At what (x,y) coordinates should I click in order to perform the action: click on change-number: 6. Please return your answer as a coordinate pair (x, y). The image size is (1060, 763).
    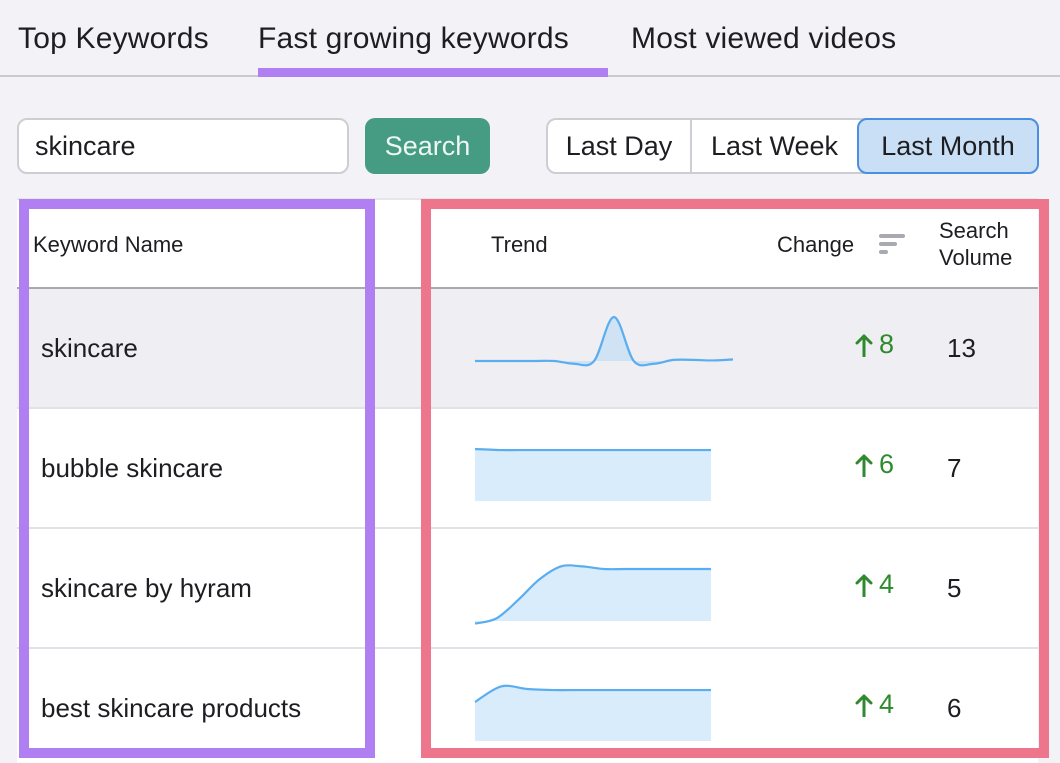
    Looking at the image, I should click on (887, 464).